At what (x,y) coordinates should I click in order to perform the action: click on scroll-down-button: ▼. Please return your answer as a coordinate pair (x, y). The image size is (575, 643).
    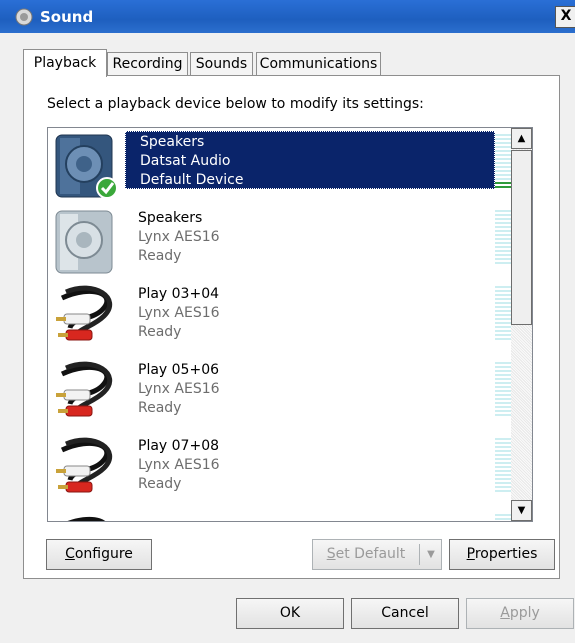
    Looking at the image, I should click on (521, 510).